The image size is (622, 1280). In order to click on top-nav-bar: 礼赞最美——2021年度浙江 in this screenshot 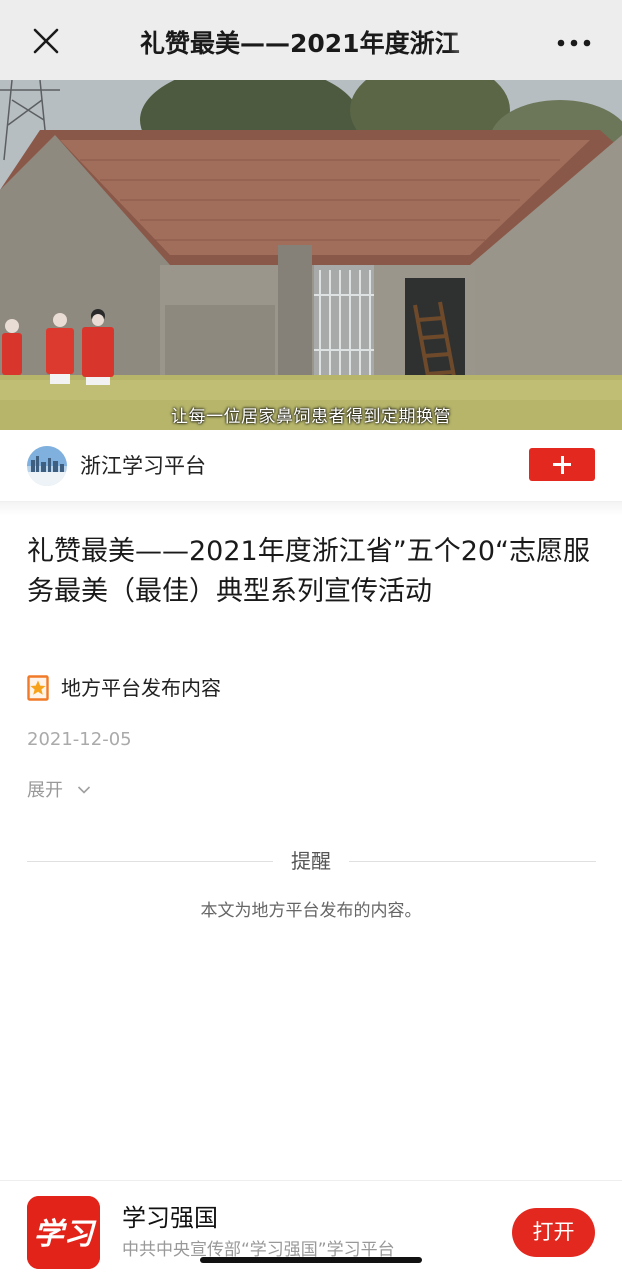, I will do `click(311, 40)`.